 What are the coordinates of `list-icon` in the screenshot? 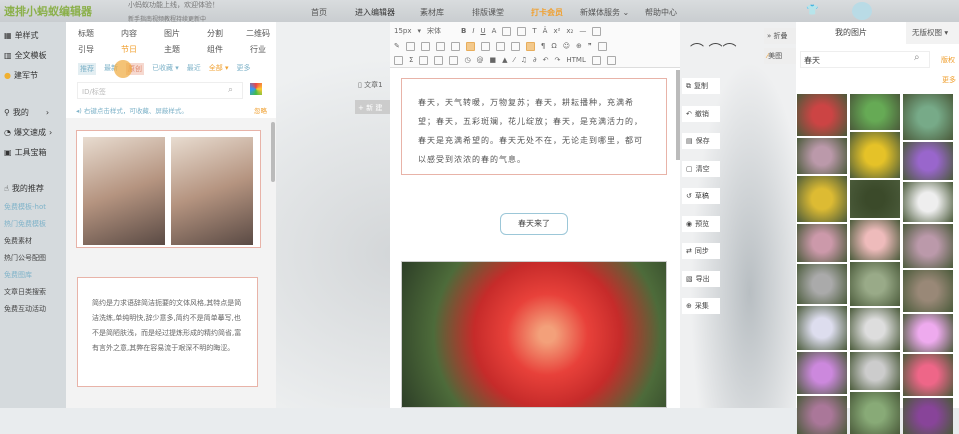 It's located at (410, 46).